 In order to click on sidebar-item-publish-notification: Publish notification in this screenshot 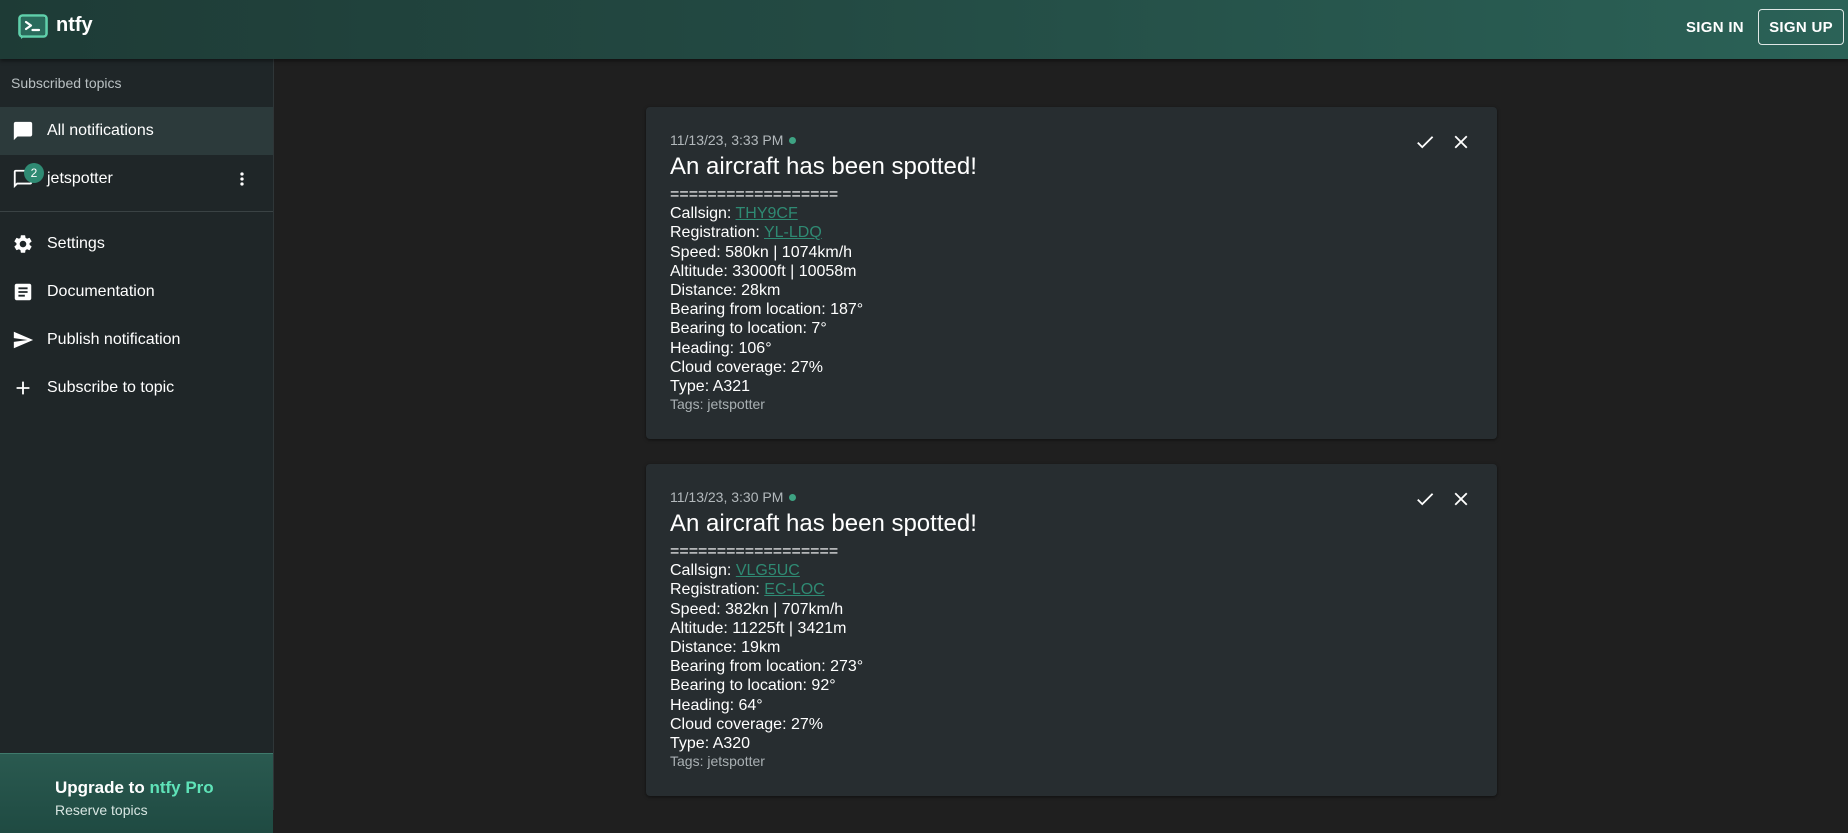, I will do `click(136, 340)`.